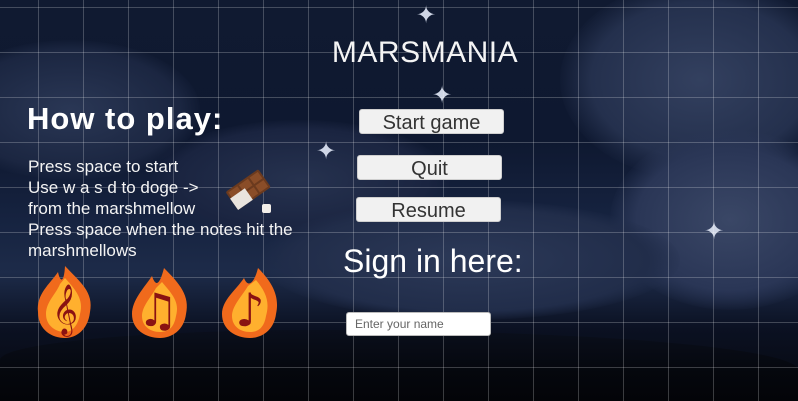  I want to click on instruction-line: Press space when the notes hit the, so click(160, 229).